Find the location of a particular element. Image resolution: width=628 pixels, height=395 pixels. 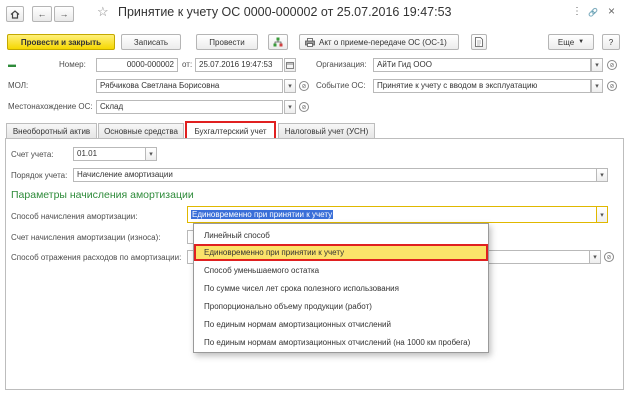

print-act-label: Акт о приеме-передаче ОС (ОС-1) is located at coordinates (383, 42).